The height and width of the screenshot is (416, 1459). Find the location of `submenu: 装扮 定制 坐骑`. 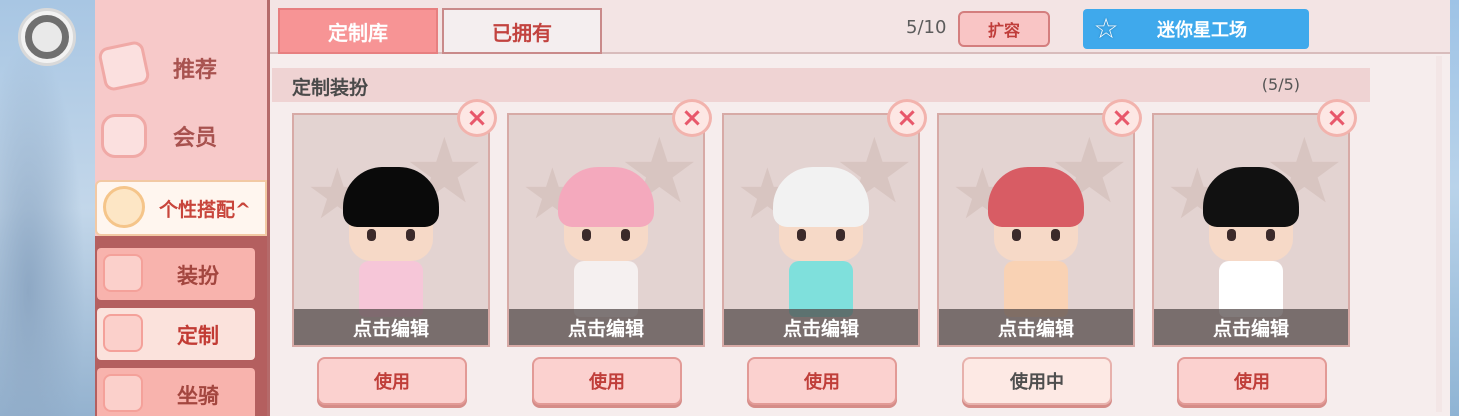

submenu: 装扮 定制 坐骑 is located at coordinates (181, 326).